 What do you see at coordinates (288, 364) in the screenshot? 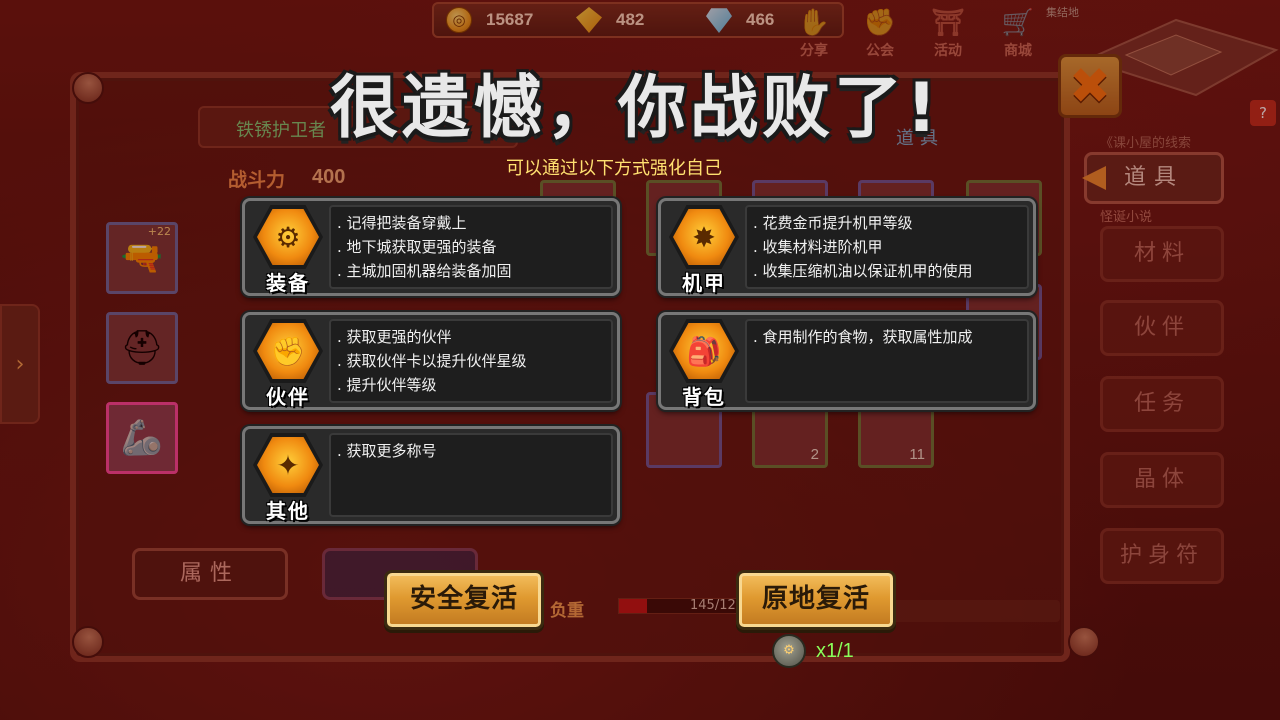
I see `tip-icon-box: ✊ 伙伴` at bounding box center [288, 364].